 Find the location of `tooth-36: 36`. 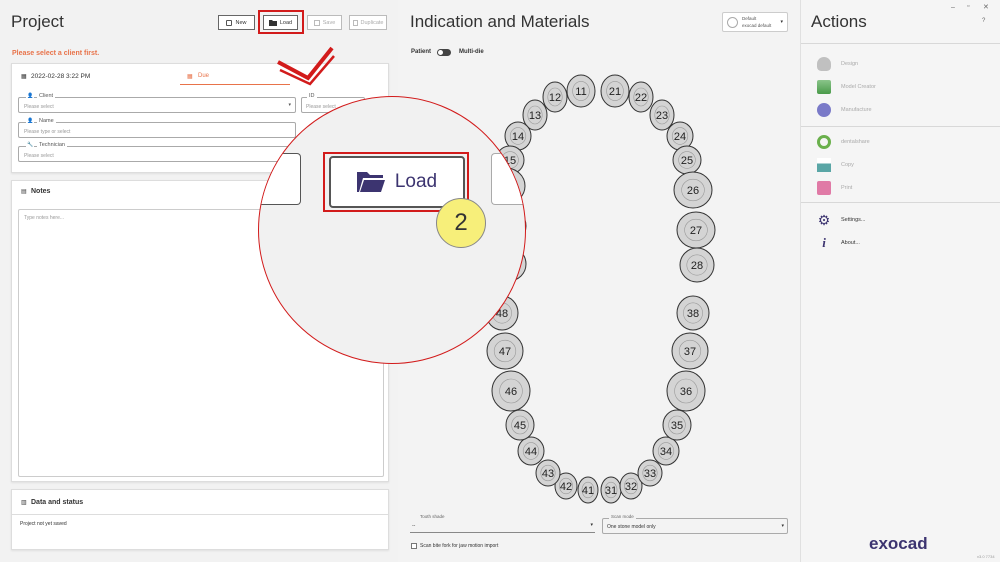

tooth-36: 36 is located at coordinates (686, 391).